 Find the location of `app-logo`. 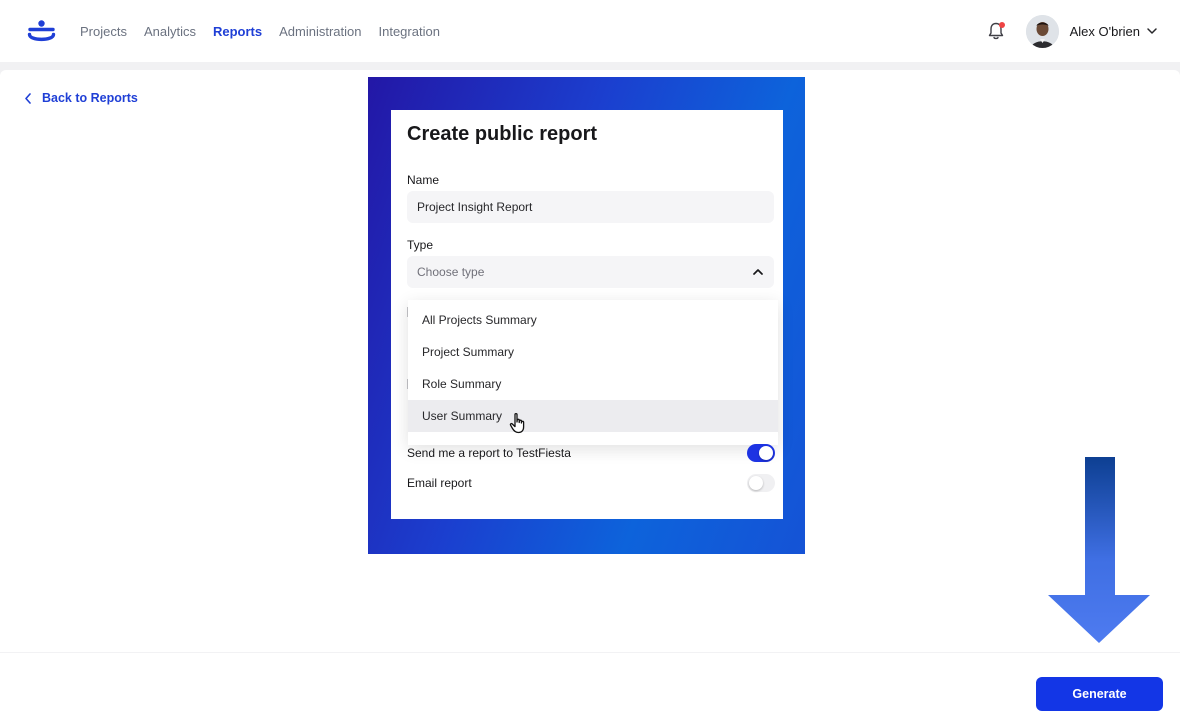

app-logo is located at coordinates (41, 31).